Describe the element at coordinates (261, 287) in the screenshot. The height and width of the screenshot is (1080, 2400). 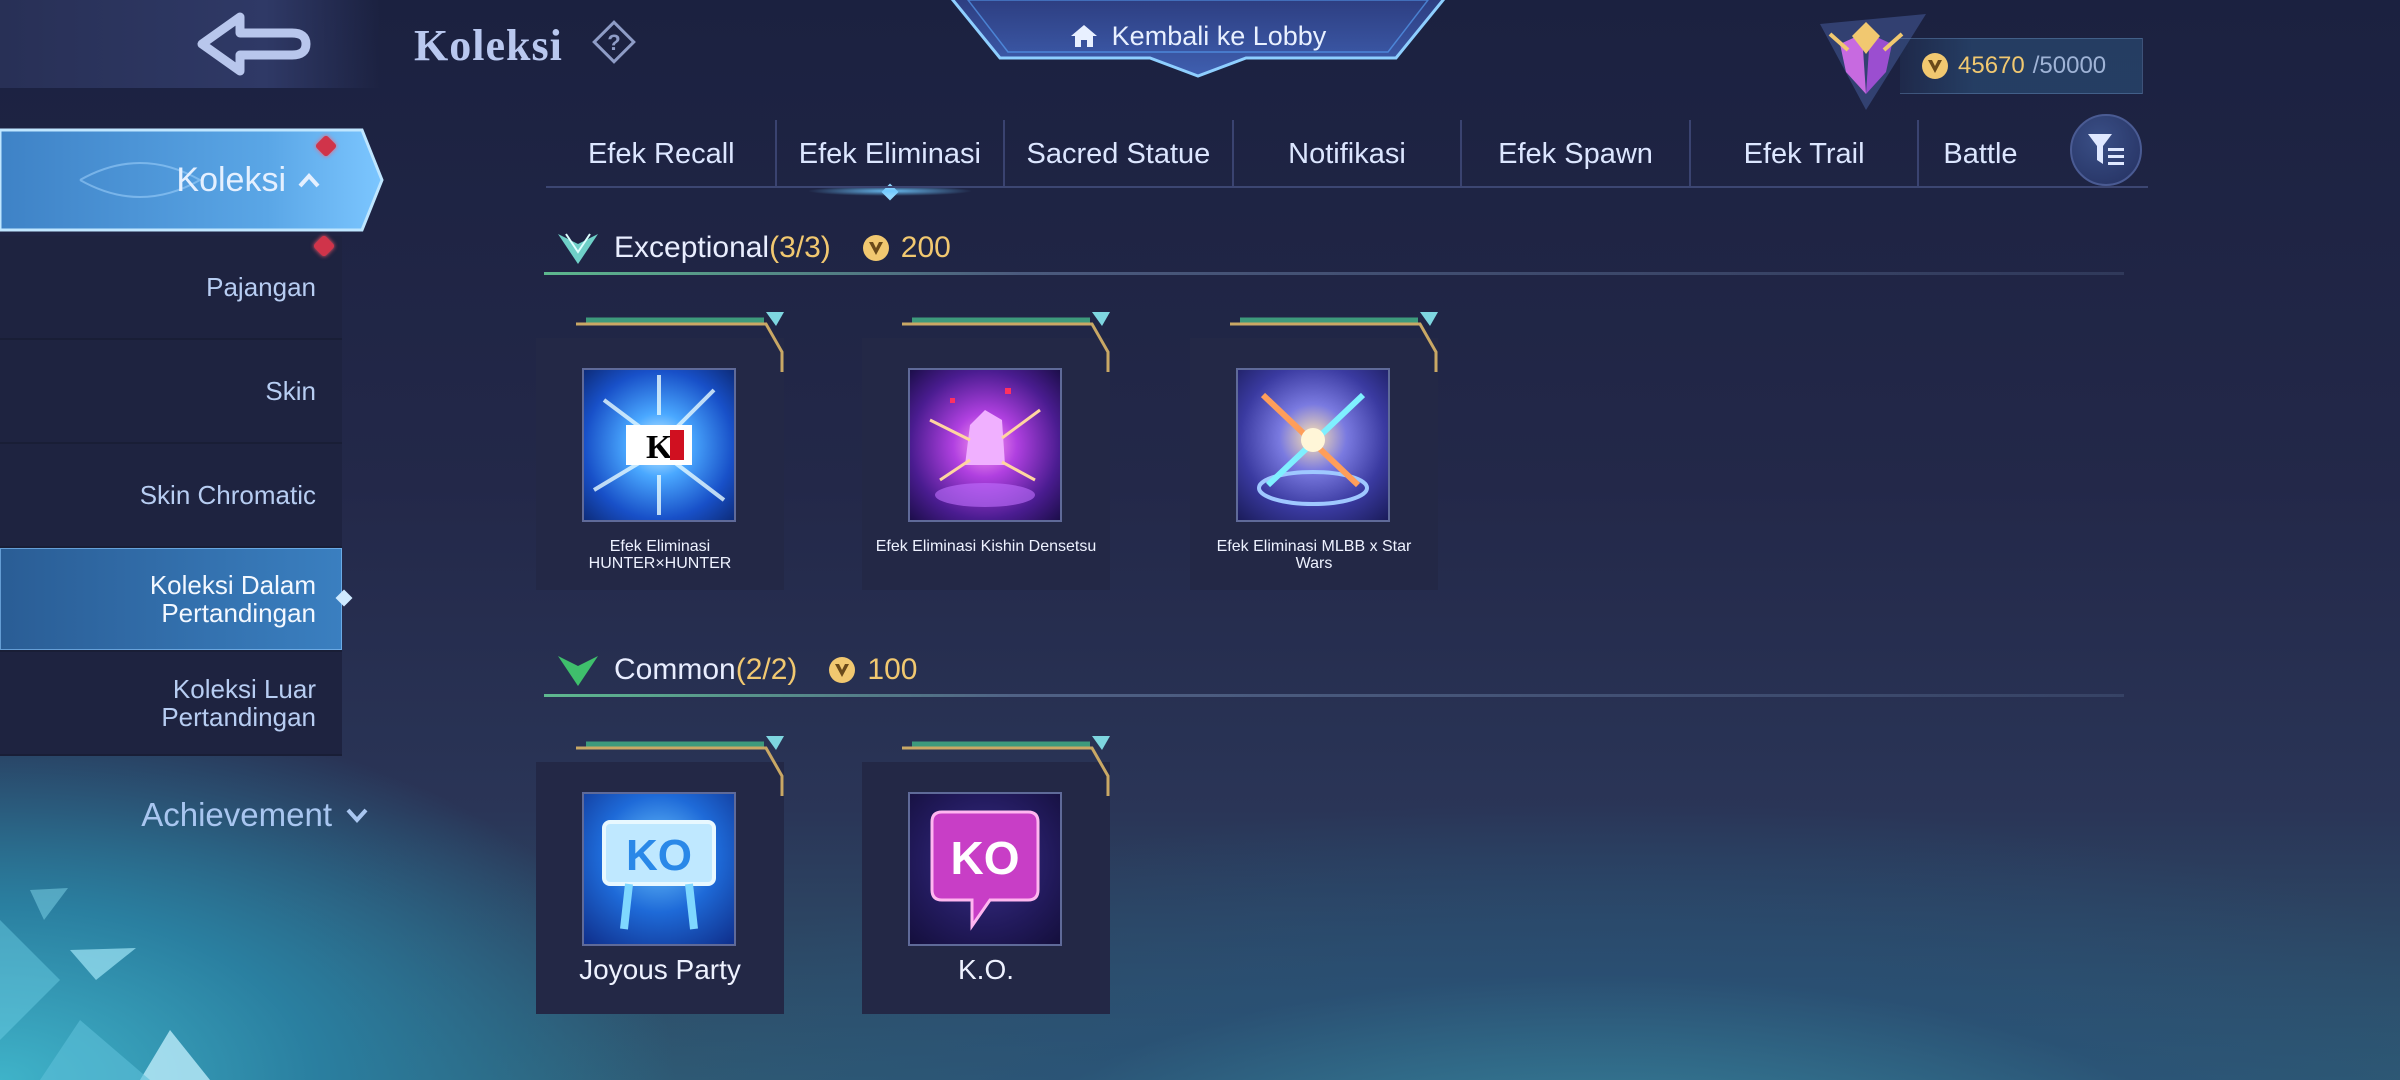
I see `sidebar-item-label: Pajangan` at that location.